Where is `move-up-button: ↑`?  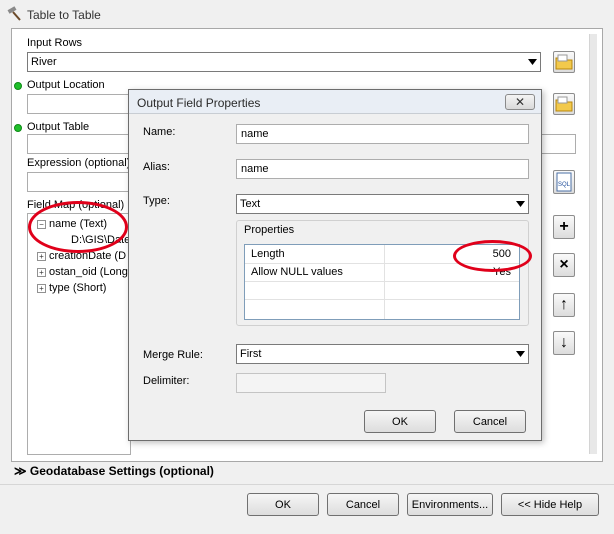 move-up-button: ↑ is located at coordinates (564, 305).